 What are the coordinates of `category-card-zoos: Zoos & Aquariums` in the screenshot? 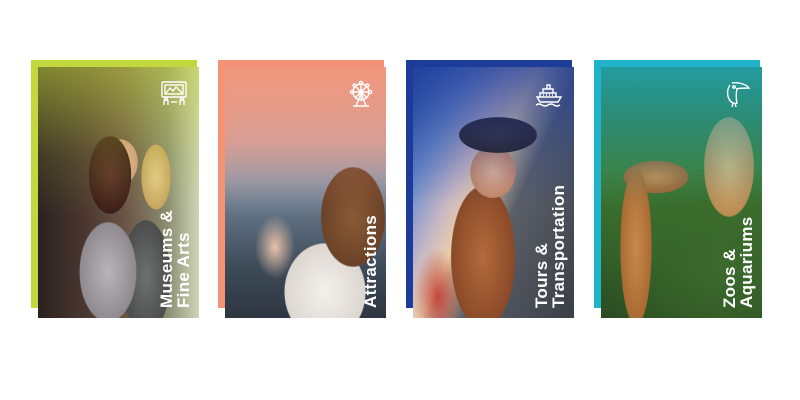 It's located at (678, 189).